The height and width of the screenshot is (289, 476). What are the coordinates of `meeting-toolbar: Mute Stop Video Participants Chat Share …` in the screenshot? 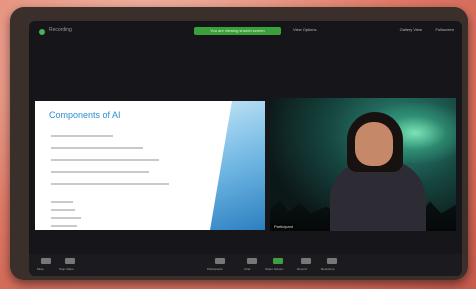 It's located at (245, 265).